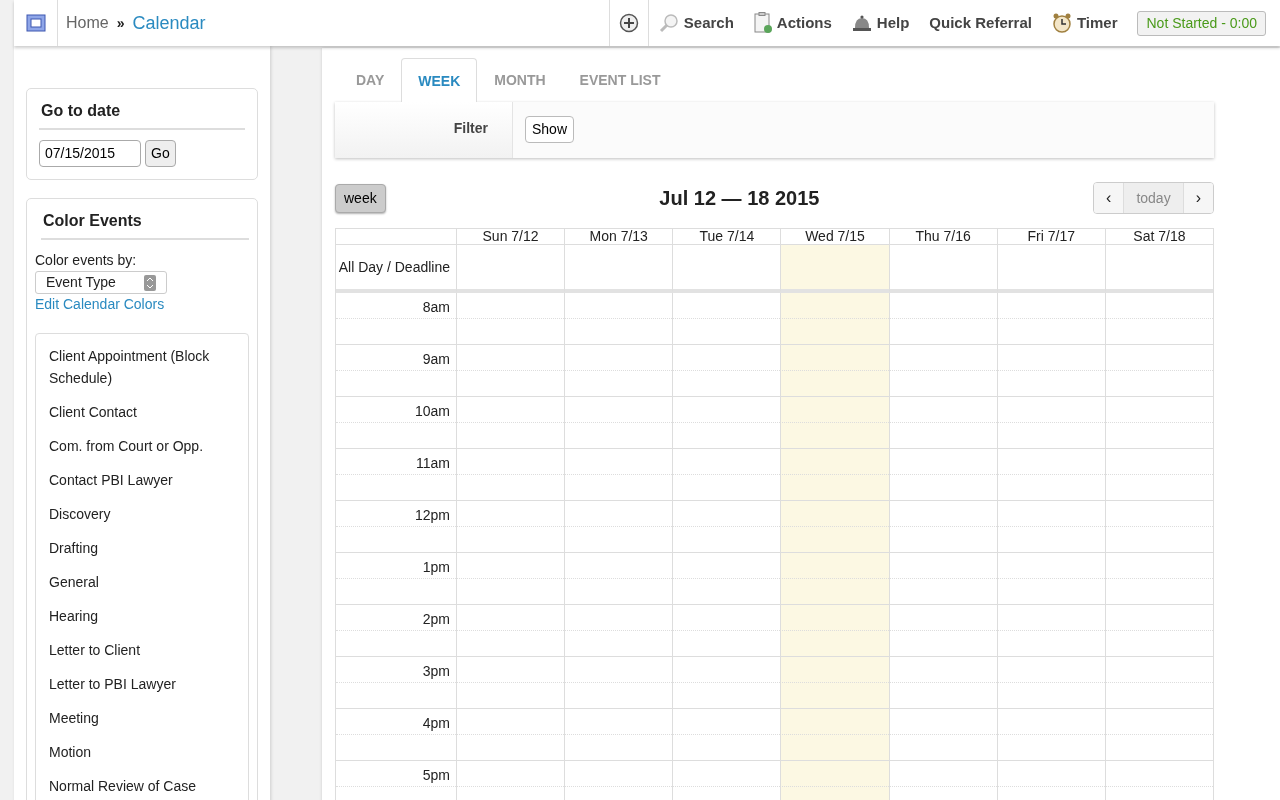 The image size is (1280, 800). I want to click on add-icon, so click(628, 23).